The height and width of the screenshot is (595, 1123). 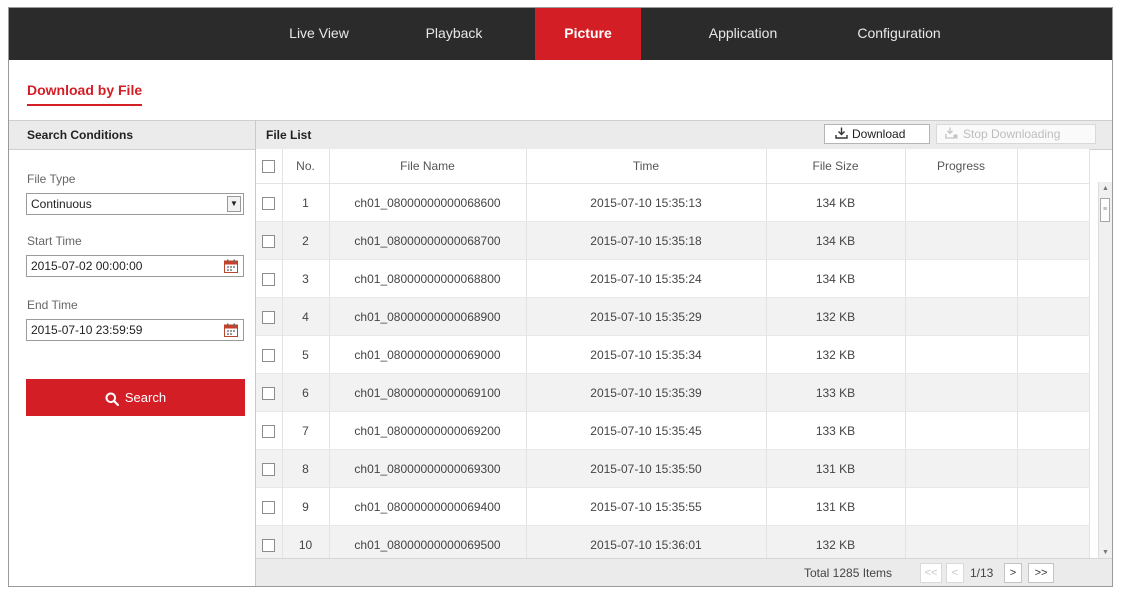 I want to click on search-button-label: Search, so click(x=145, y=397).